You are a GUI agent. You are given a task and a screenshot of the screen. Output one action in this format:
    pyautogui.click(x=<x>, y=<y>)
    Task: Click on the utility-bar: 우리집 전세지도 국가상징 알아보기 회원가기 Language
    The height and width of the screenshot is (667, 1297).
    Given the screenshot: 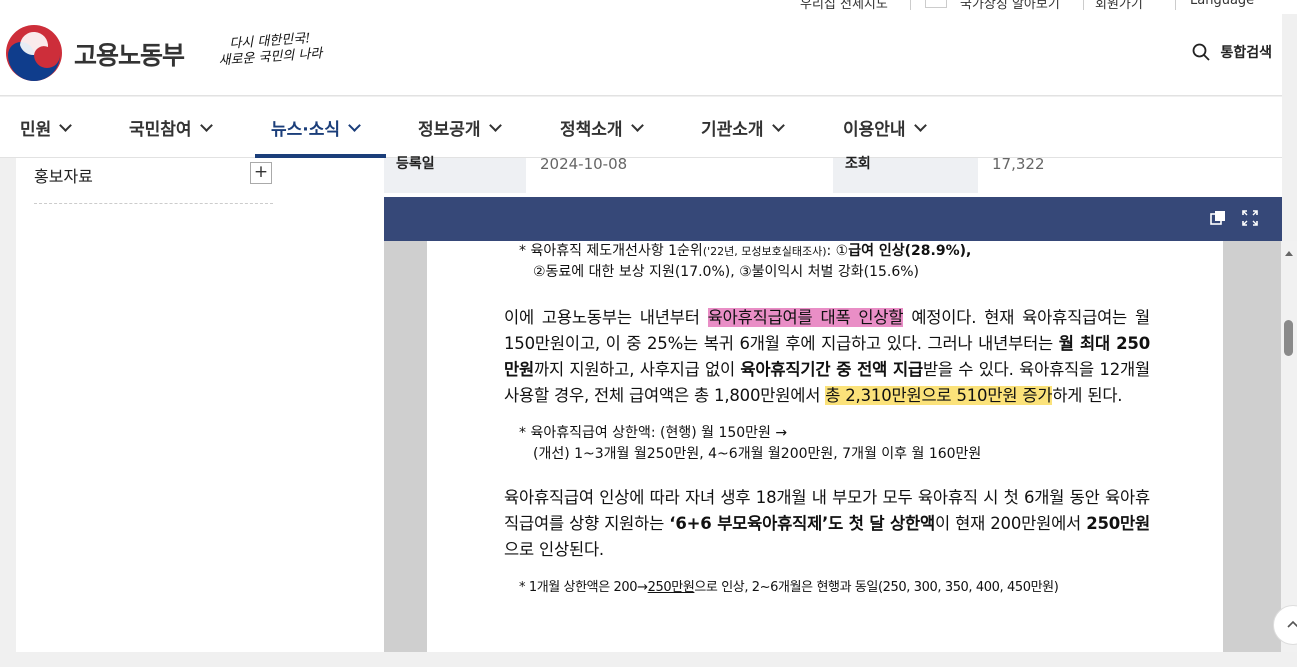 What is the action you would take?
    pyautogui.click(x=648, y=7)
    